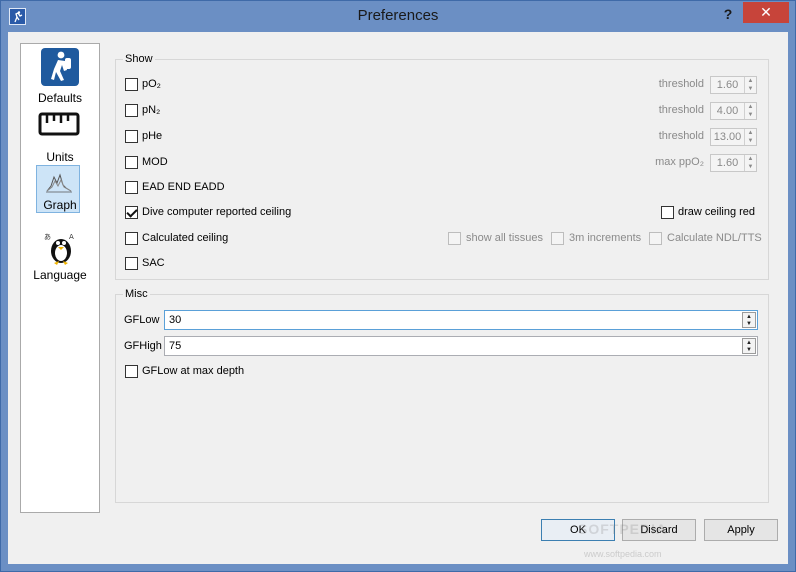  Describe the element at coordinates (142, 320) in the screenshot. I see `gflow-label: GFLow` at that location.